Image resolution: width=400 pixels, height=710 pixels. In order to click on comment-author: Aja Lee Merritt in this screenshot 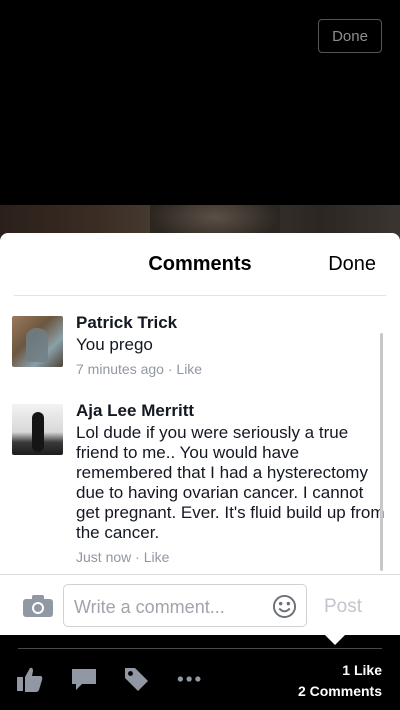, I will do `click(231, 411)`.